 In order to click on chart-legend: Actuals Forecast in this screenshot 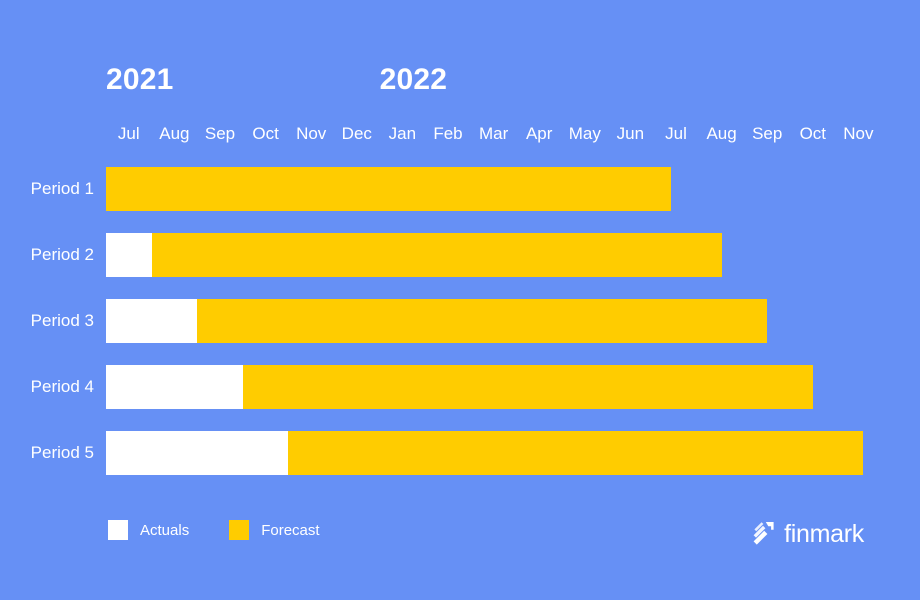, I will do `click(234, 530)`.